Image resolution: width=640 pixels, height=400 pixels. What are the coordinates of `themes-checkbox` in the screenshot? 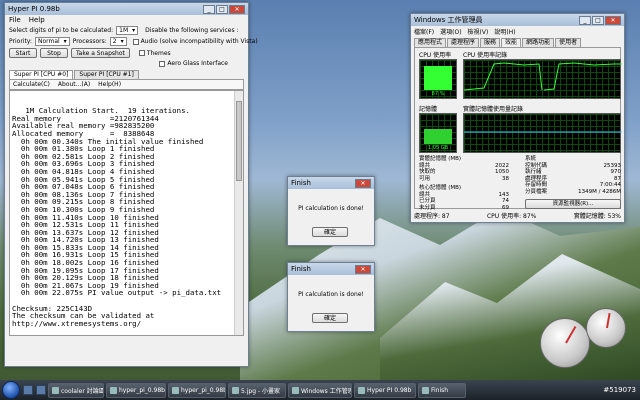 It's located at (141, 53).